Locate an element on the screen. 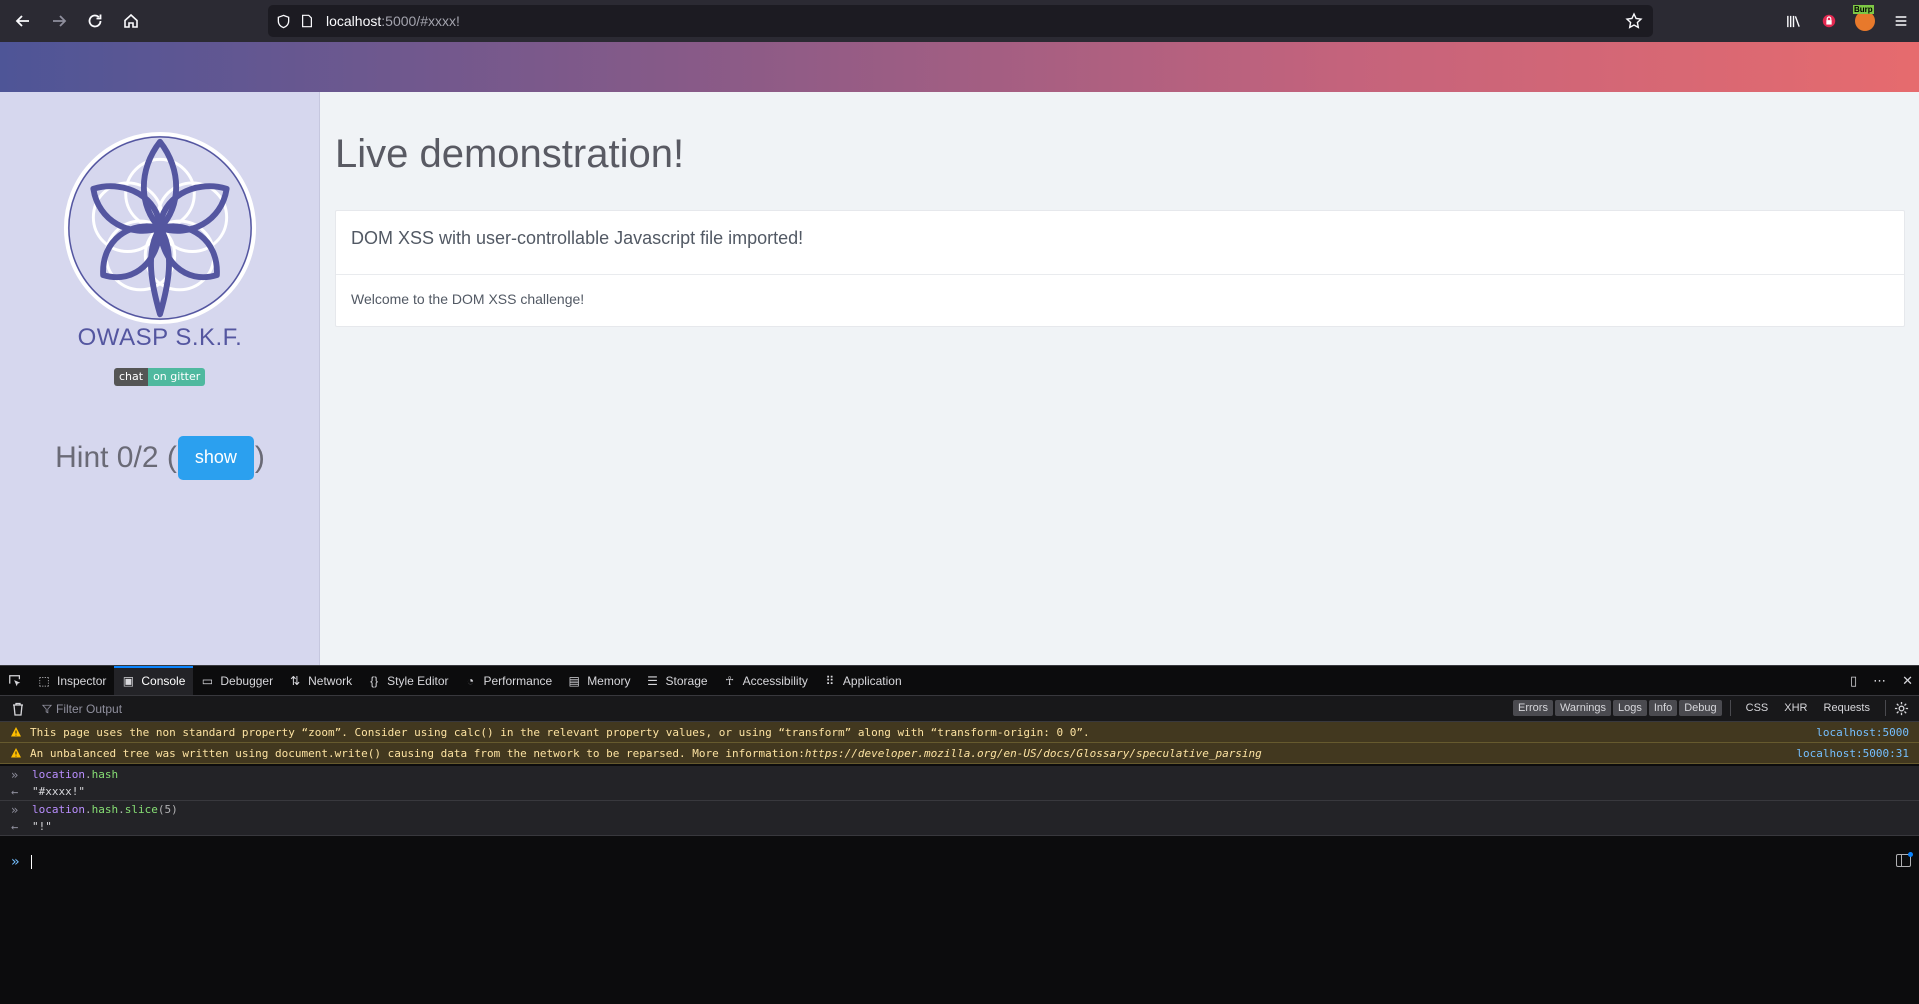 The height and width of the screenshot is (1004, 1919). home-button is located at coordinates (131, 21).